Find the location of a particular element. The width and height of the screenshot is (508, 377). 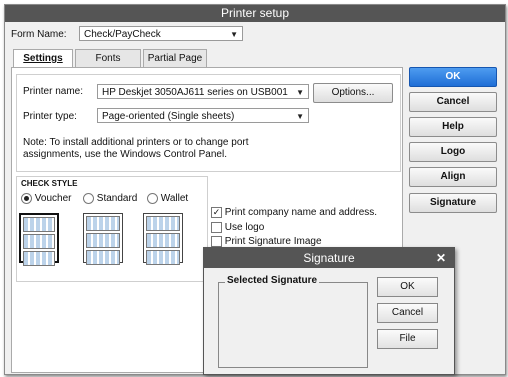

use-logo-checkbox: Use logo is located at coordinates (237, 227).